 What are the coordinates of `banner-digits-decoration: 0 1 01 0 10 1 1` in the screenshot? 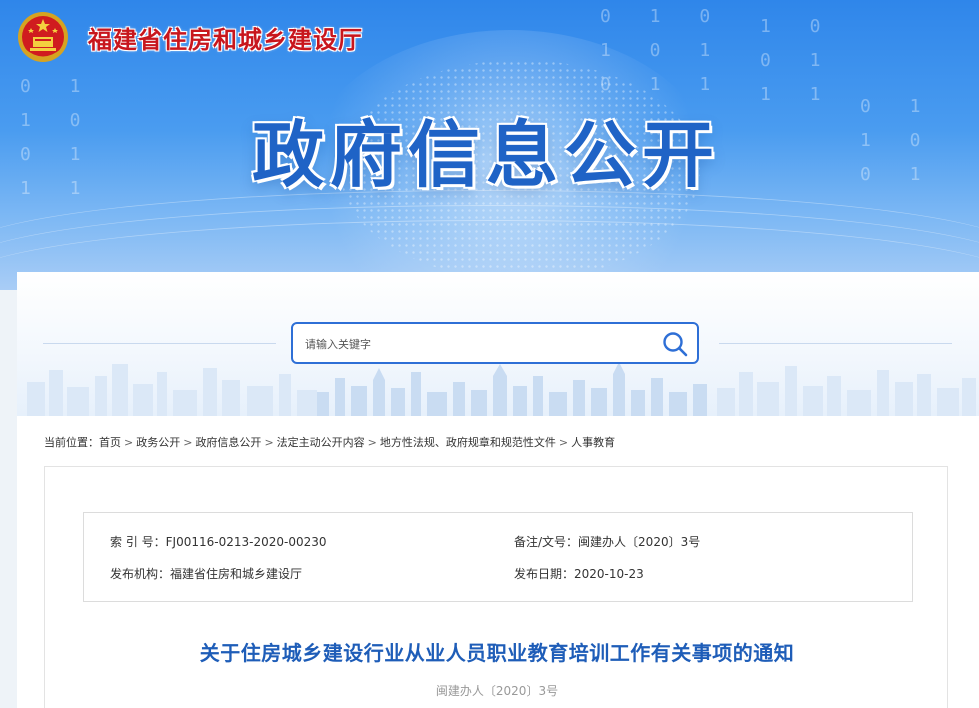 It's located at (662, 50).